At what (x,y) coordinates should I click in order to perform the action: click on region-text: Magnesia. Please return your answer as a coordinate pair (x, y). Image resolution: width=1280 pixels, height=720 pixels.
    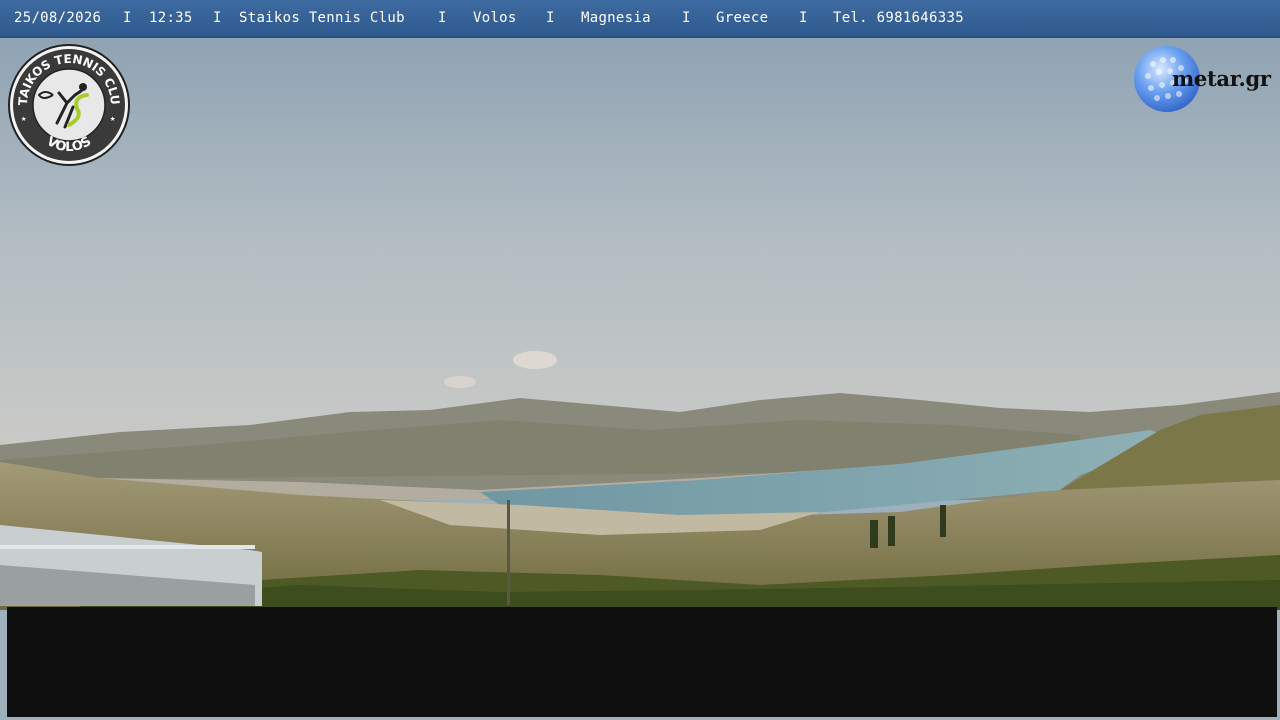
    Looking at the image, I should click on (616, 18).